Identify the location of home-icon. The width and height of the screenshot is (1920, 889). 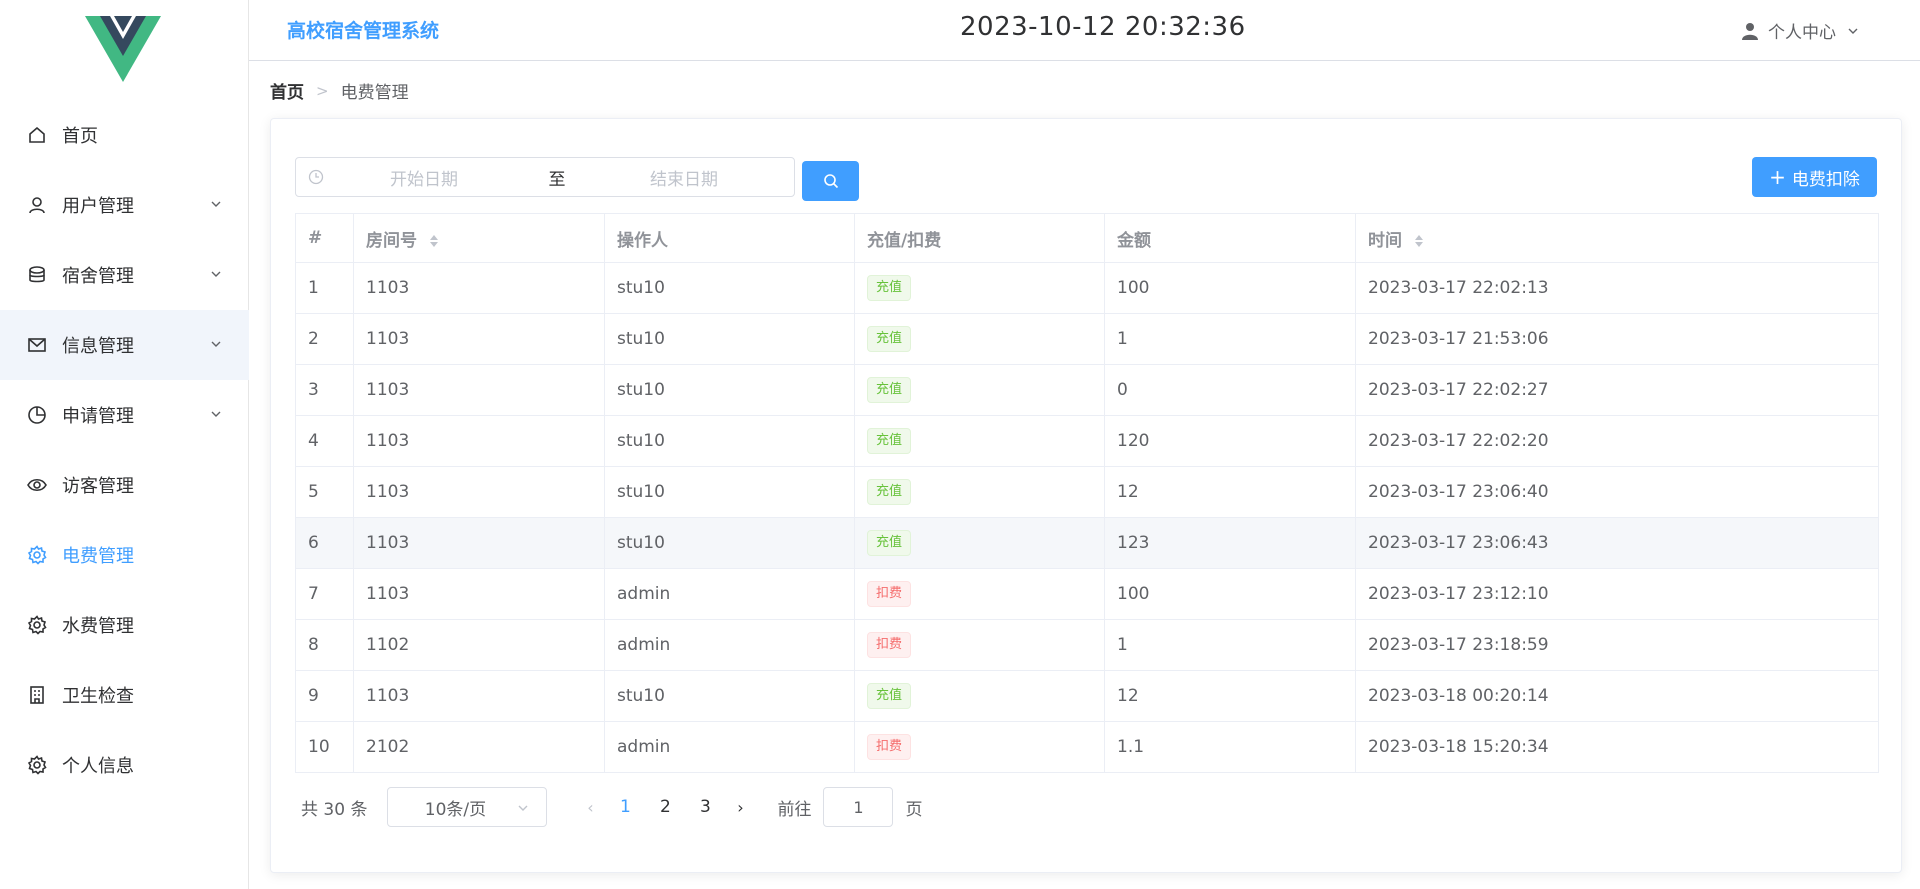
(37, 135).